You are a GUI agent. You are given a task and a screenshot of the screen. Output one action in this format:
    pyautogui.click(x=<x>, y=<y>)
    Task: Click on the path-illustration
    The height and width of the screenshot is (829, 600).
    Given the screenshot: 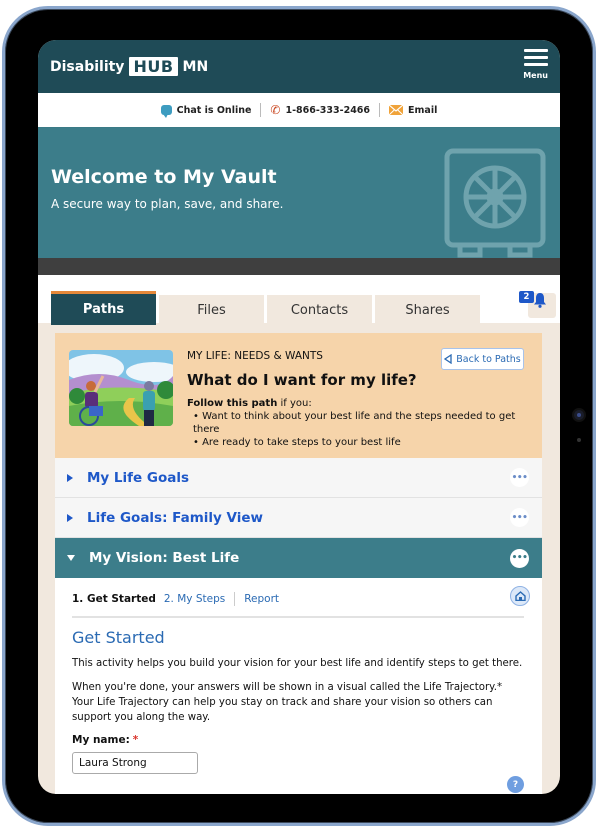 What is the action you would take?
    pyautogui.click(x=121, y=388)
    